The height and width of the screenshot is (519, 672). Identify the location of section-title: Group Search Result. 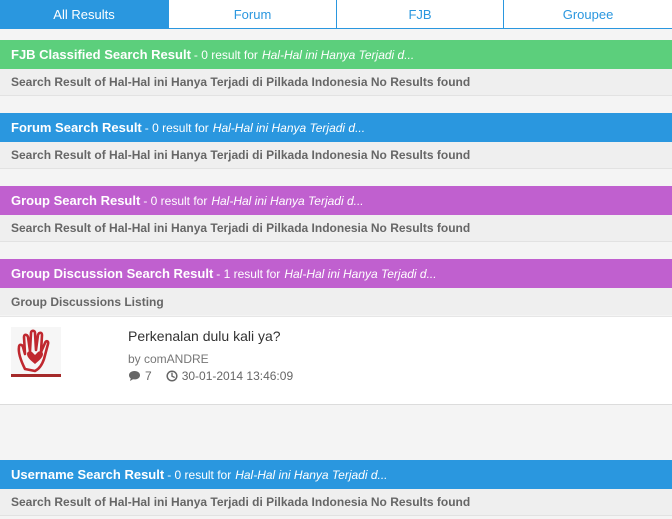
(76, 200).